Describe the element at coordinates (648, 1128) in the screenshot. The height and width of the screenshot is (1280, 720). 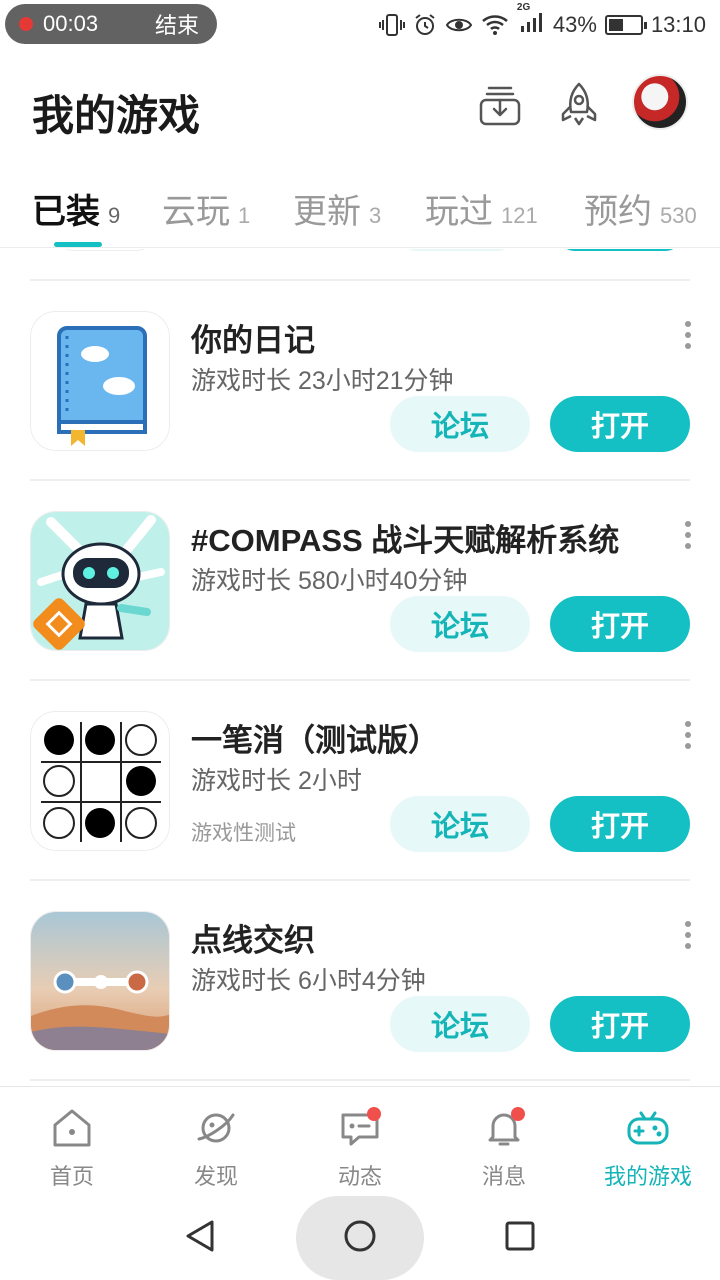
I see `gamepad-icon` at that location.